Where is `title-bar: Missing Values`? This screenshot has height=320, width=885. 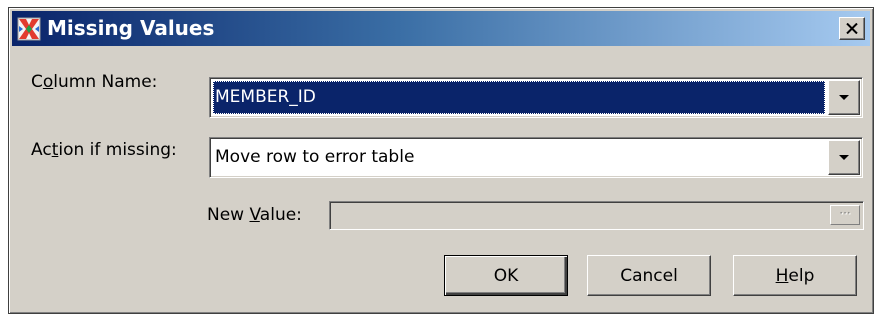
title-bar: Missing Values is located at coordinates (441, 28).